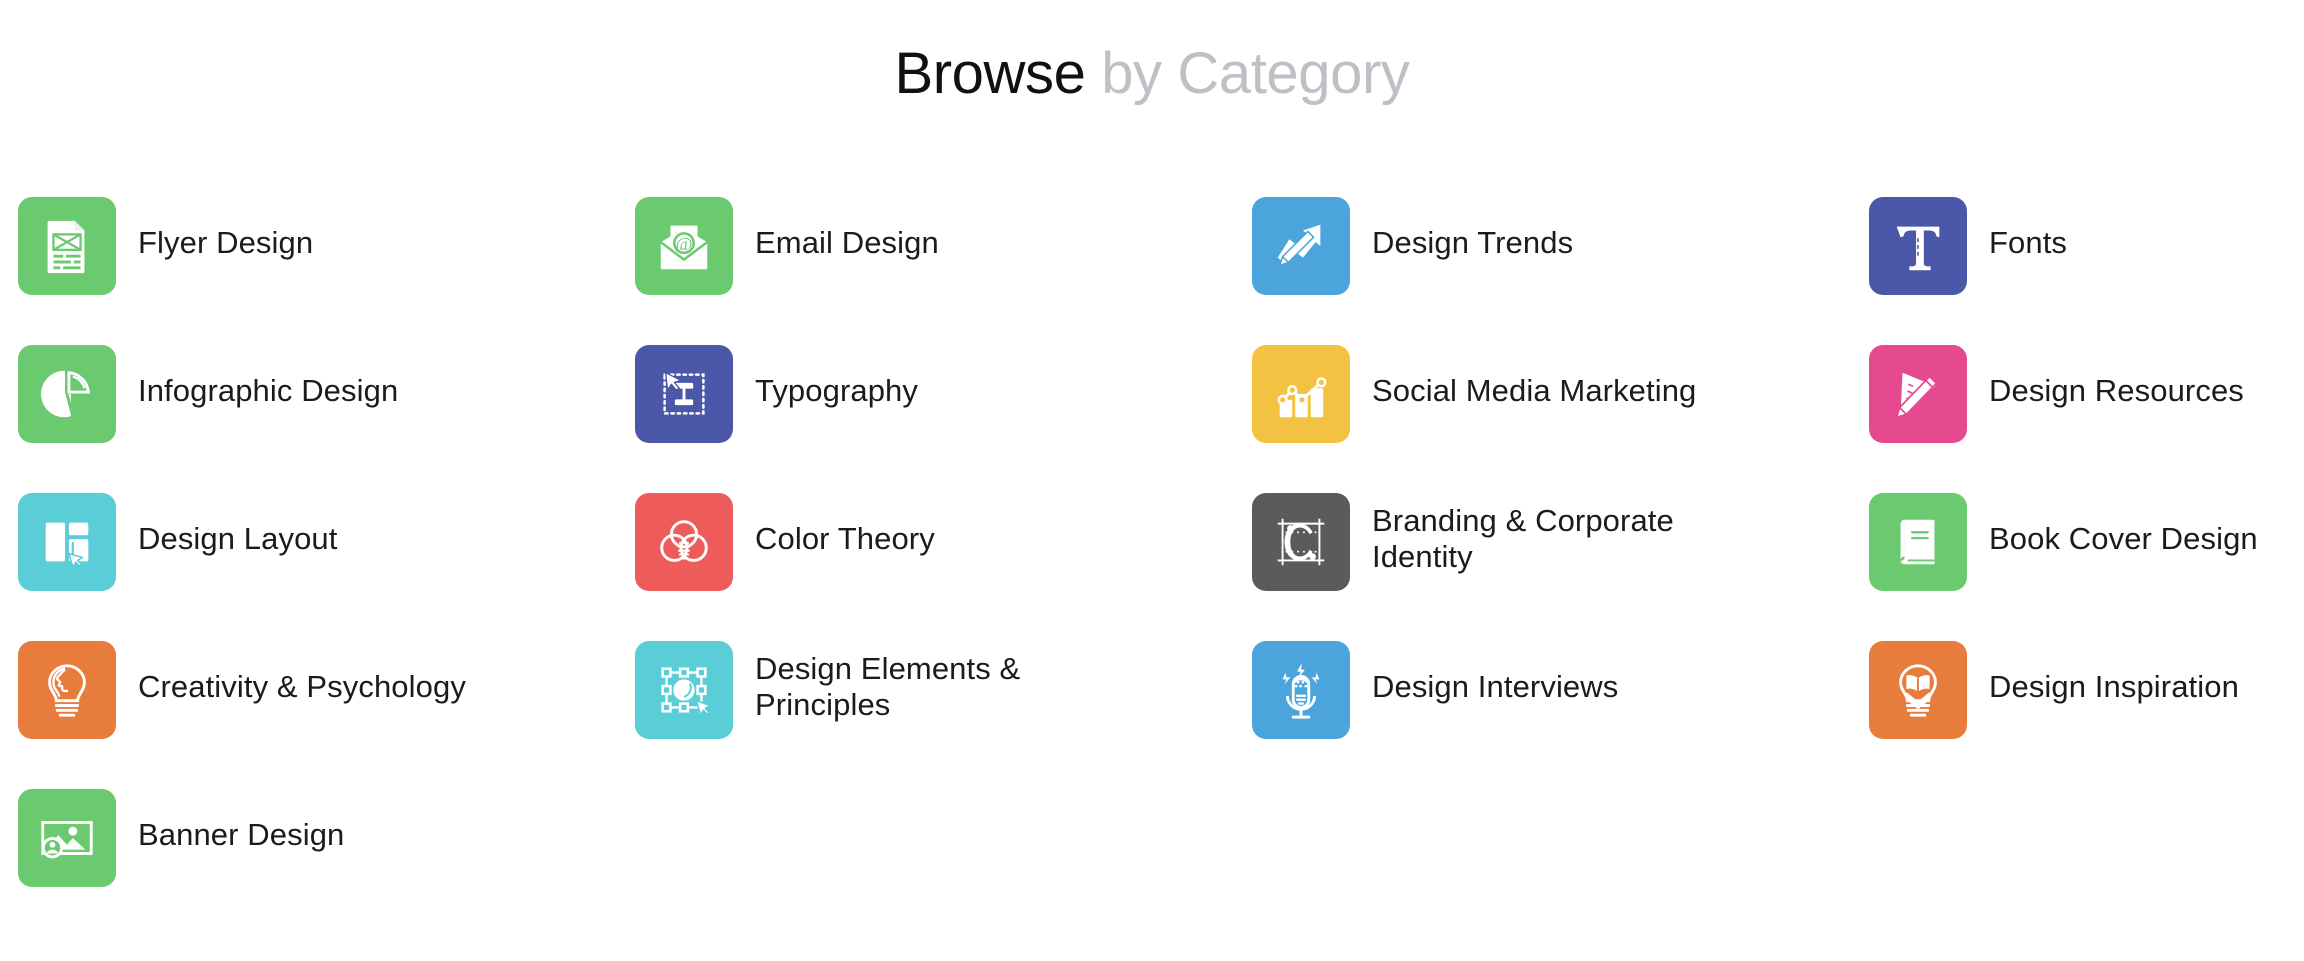  I want to click on category-label: Banner Design, so click(241, 834).